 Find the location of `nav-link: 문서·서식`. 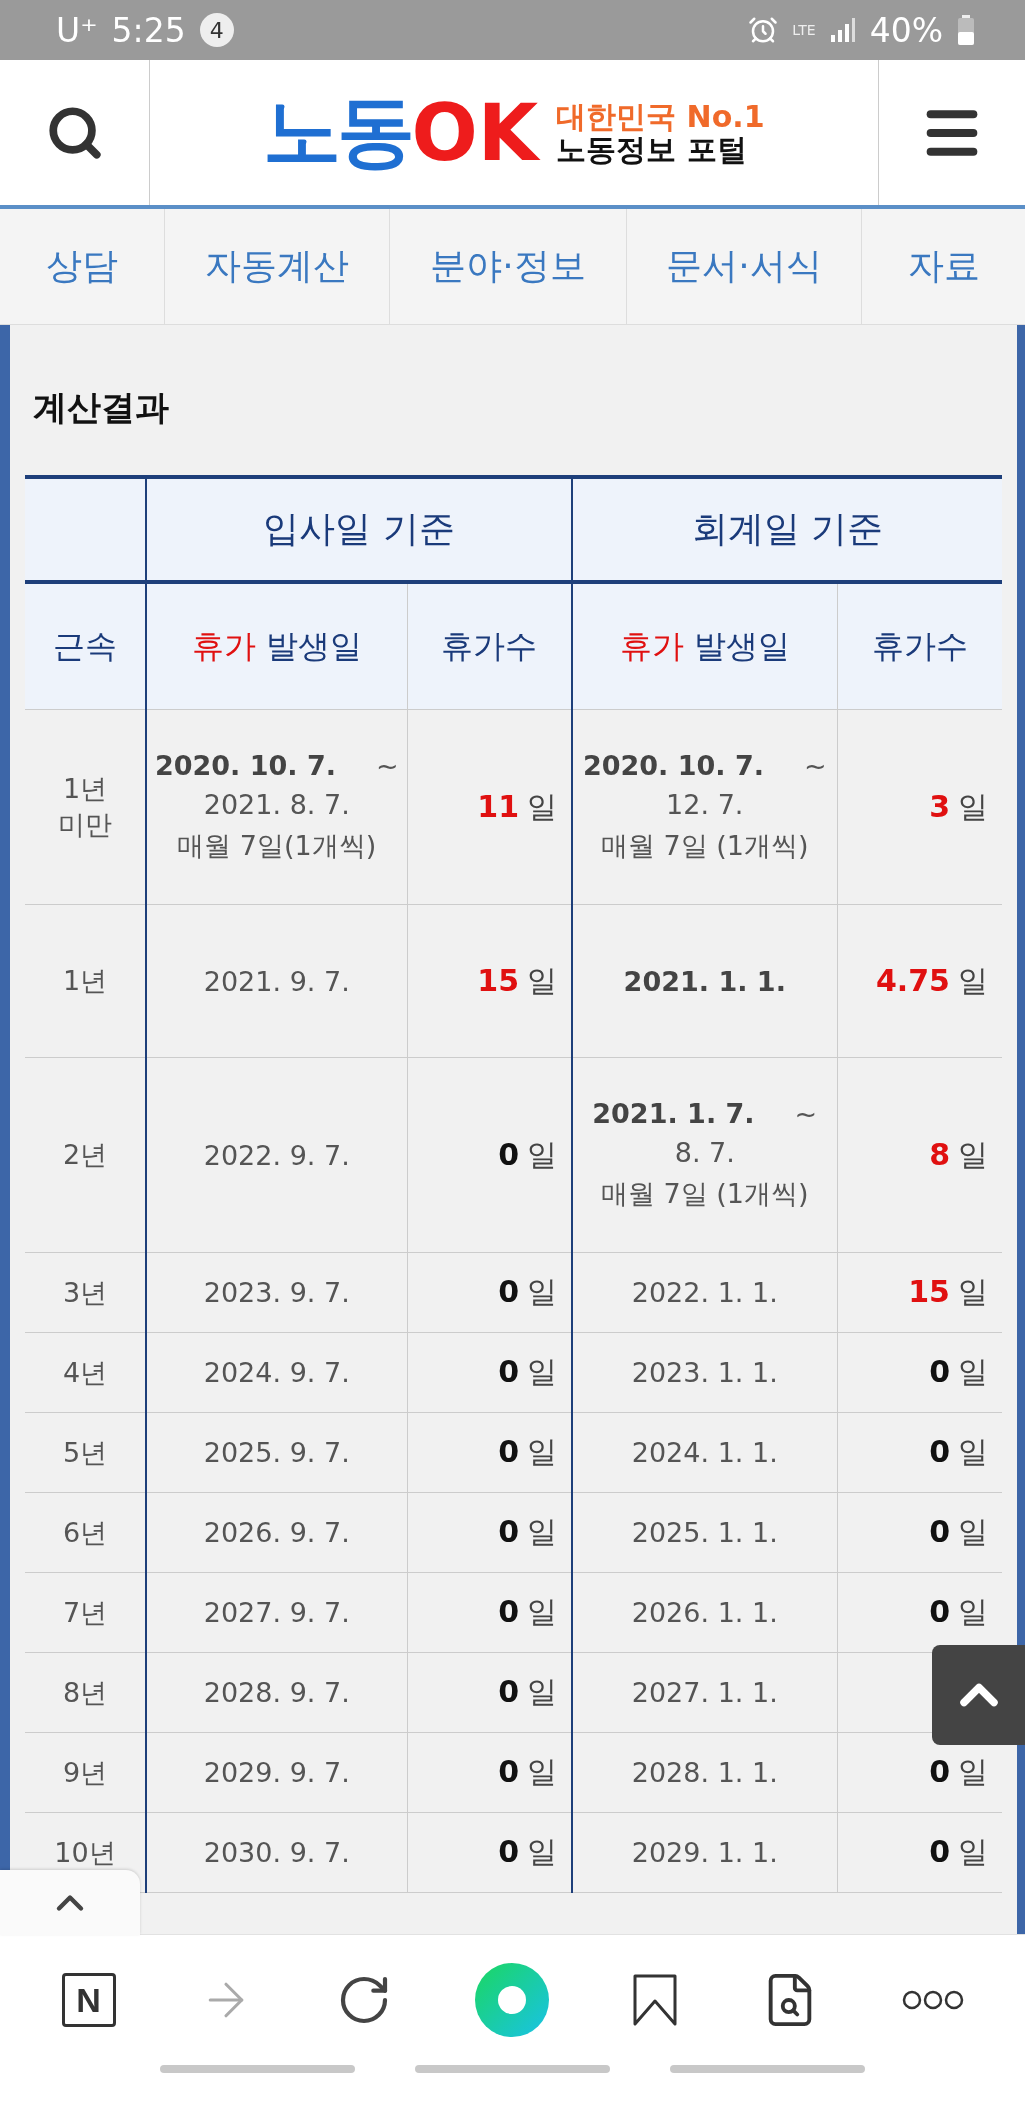

nav-link: 문서·서식 is located at coordinates (744, 266).